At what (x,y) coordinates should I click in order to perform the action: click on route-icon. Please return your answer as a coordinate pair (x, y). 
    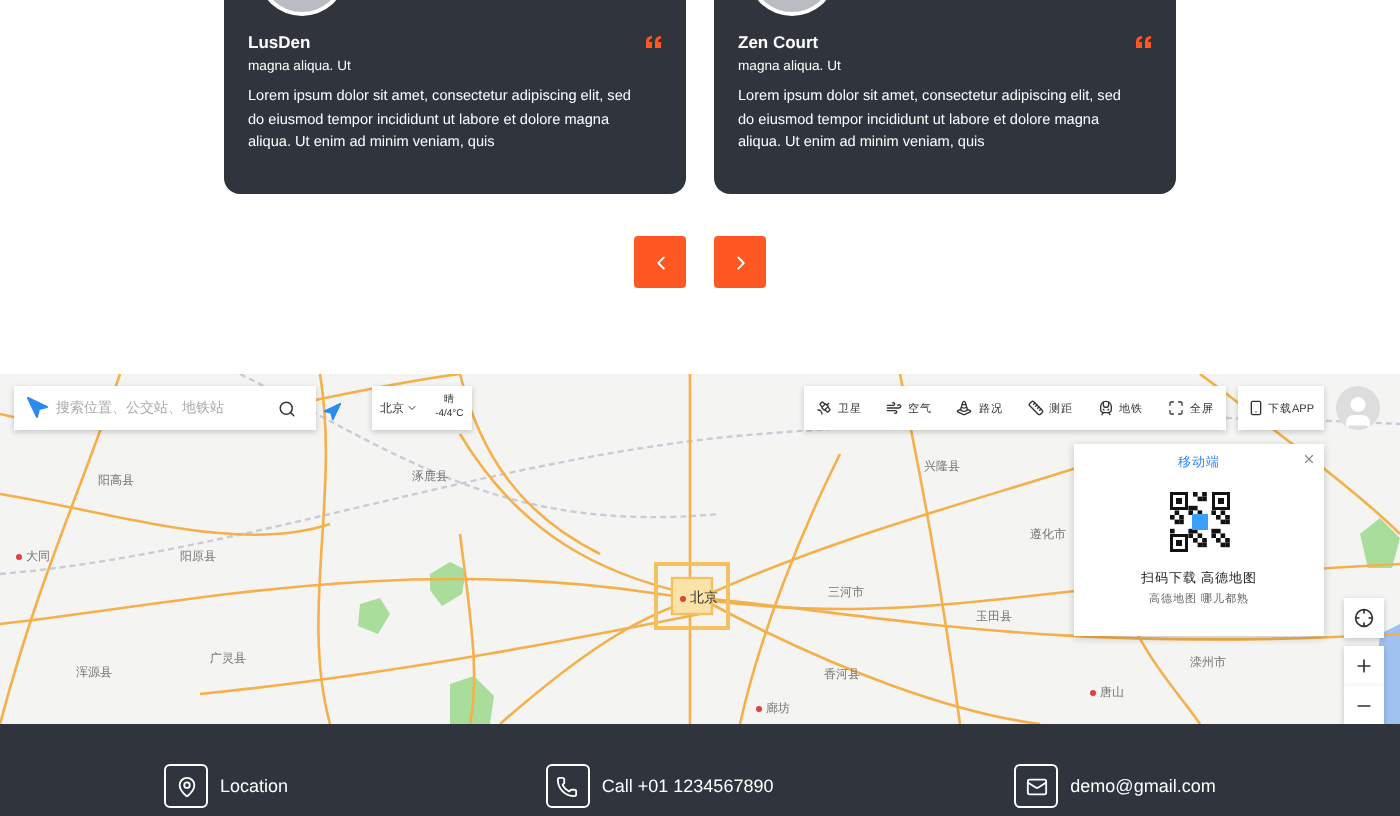
    Looking at the image, I should click on (332, 412).